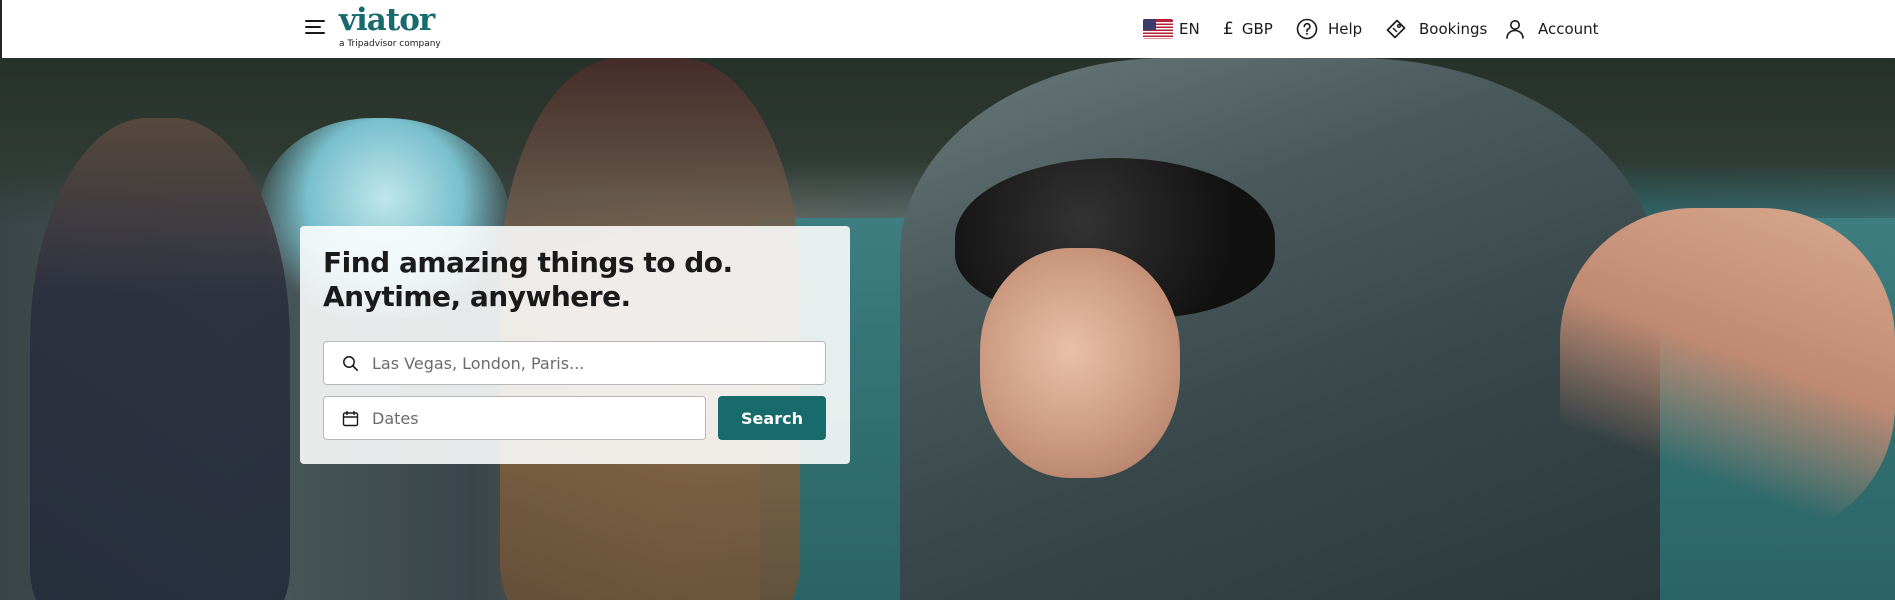 The height and width of the screenshot is (600, 1895). What do you see at coordinates (772, 418) in the screenshot?
I see `search-button: Search` at bounding box center [772, 418].